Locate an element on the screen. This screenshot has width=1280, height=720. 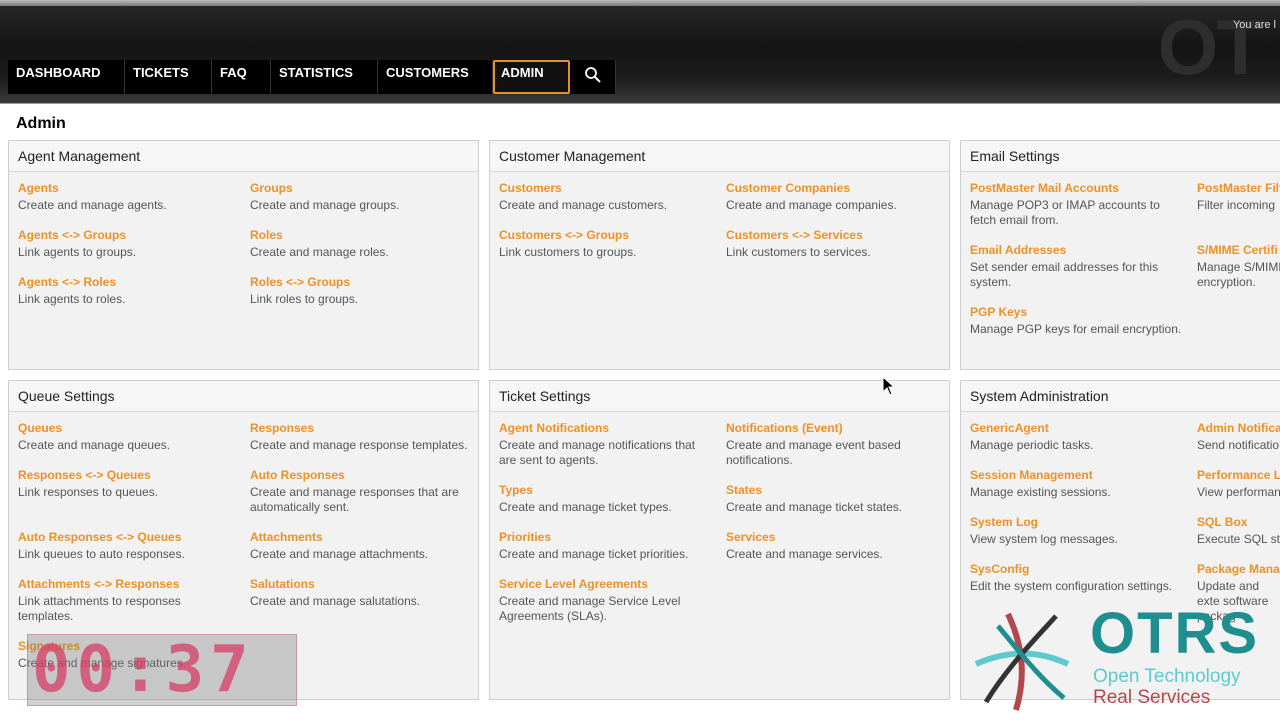
window-top-edge is located at coordinates (640, 3).